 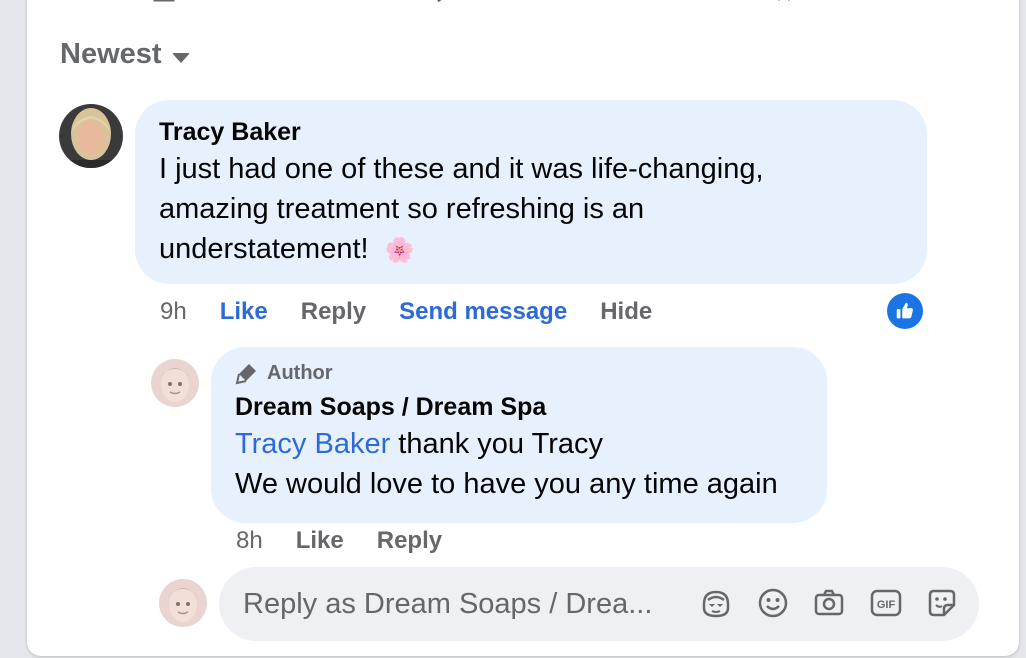 What do you see at coordinates (111, 54) in the screenshot?
I see `sort-label: Newest` at bounding box center [111, 54].